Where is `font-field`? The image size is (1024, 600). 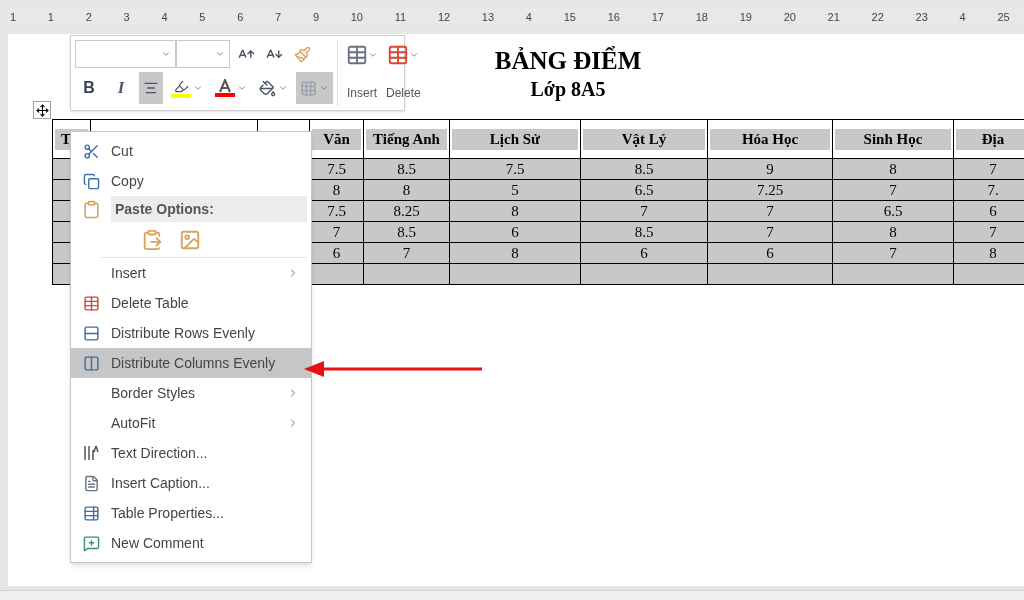 font-field is located at coordinates (125, 54).